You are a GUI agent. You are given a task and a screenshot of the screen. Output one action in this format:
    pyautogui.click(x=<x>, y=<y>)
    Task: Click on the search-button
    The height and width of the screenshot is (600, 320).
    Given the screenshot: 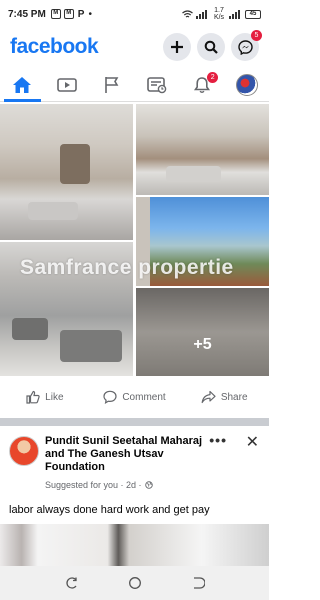 What is the action you would take?
    pyautogui.click(x=211, y=47)
    